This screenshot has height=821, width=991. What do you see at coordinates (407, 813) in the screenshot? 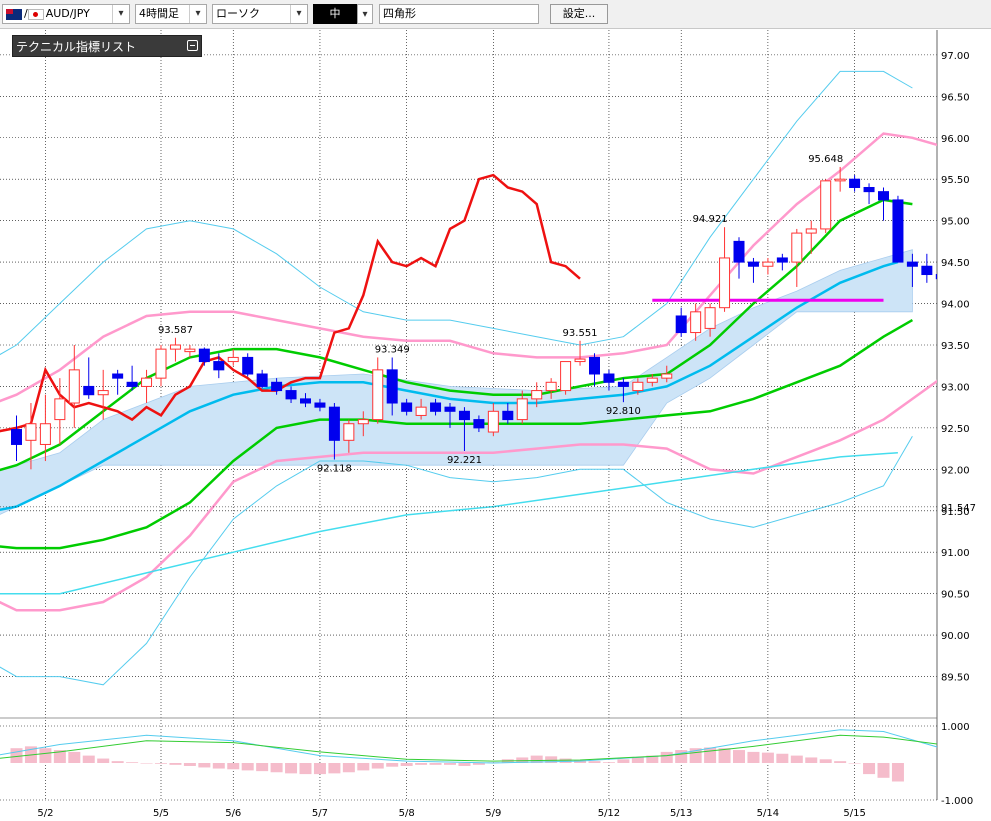
I see `x-tick-label: 5/8` at bounding box center [407, 813].